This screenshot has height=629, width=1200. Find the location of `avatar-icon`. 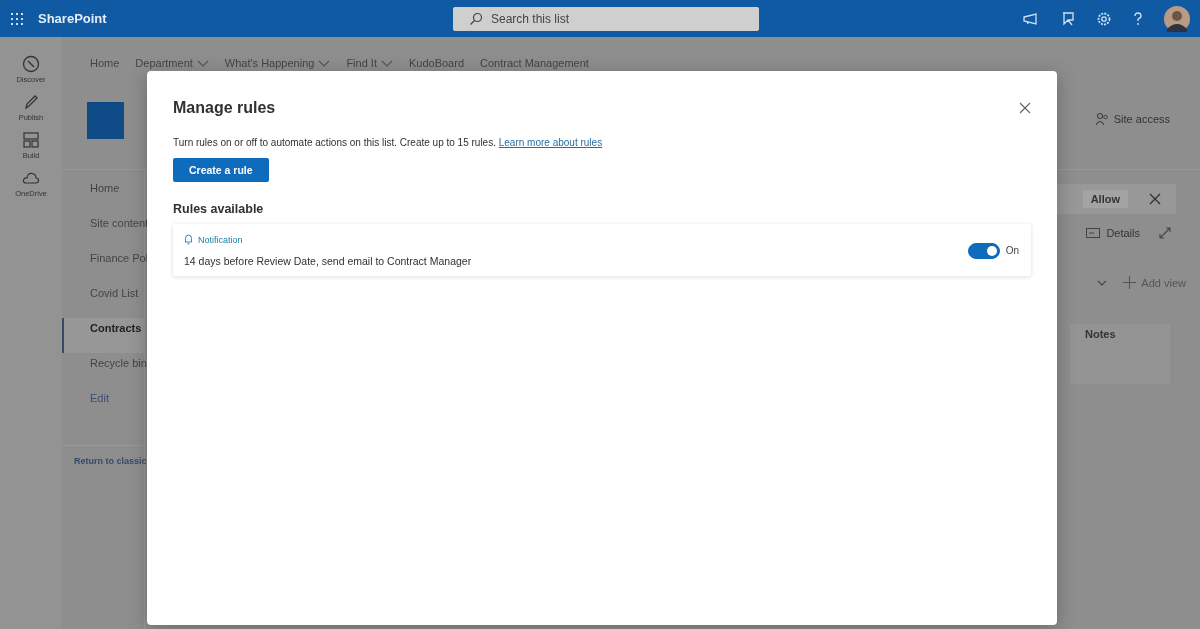

avatar-icon is located at coordinates (1177, 18).